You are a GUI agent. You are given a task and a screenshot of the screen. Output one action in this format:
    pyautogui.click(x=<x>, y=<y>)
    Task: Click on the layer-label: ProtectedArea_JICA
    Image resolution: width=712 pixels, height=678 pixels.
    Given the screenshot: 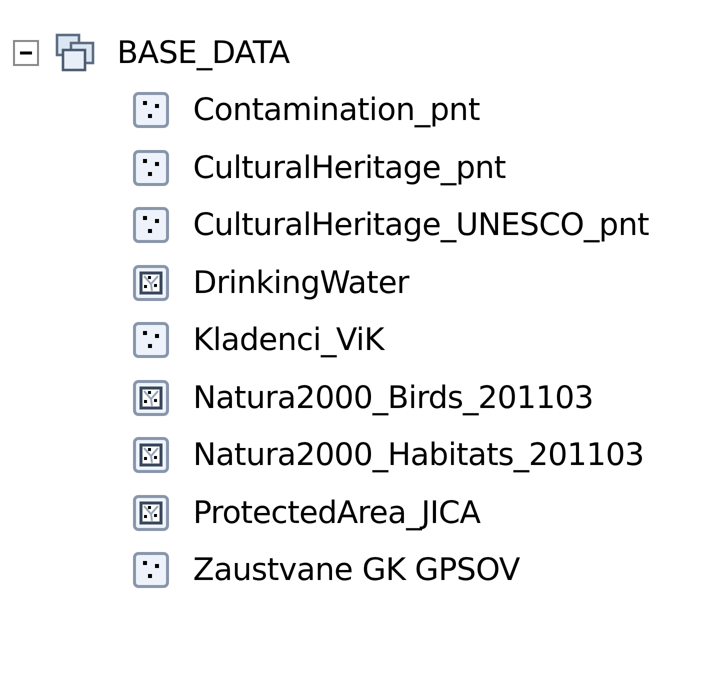 What is the action you would take?
    pyautogui.click(x=336, y=512)
    